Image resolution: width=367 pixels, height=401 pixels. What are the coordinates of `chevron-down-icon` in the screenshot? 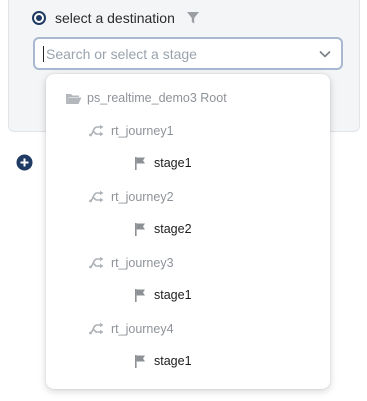 It's located at (325, 54).